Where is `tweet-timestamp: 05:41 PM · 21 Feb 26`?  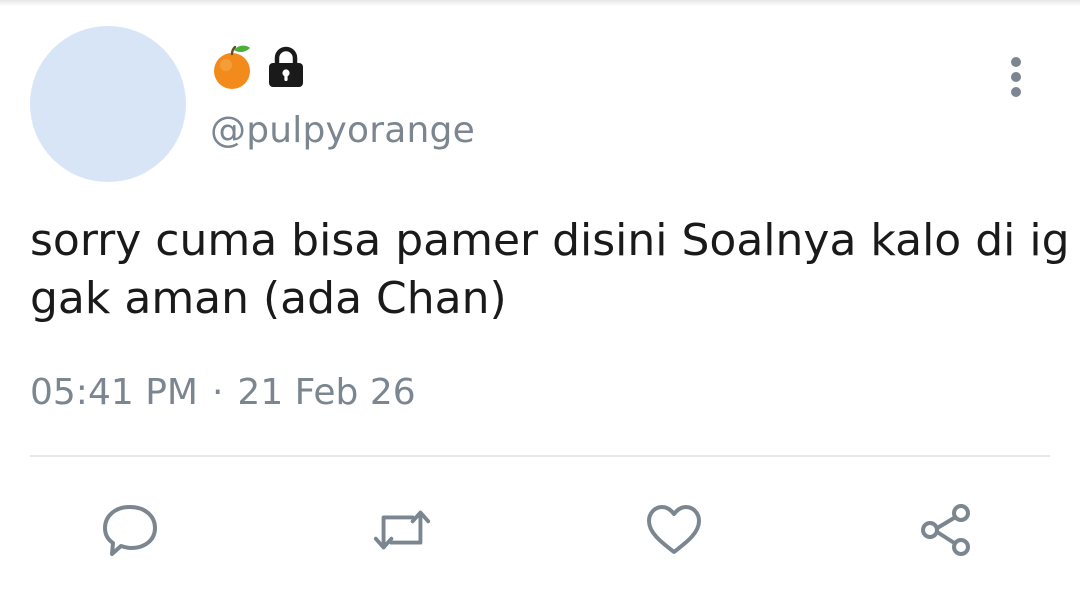 tweet-timestamp: 05:41 PM · 21 Feb 26 is located at coordinates (223, 392).